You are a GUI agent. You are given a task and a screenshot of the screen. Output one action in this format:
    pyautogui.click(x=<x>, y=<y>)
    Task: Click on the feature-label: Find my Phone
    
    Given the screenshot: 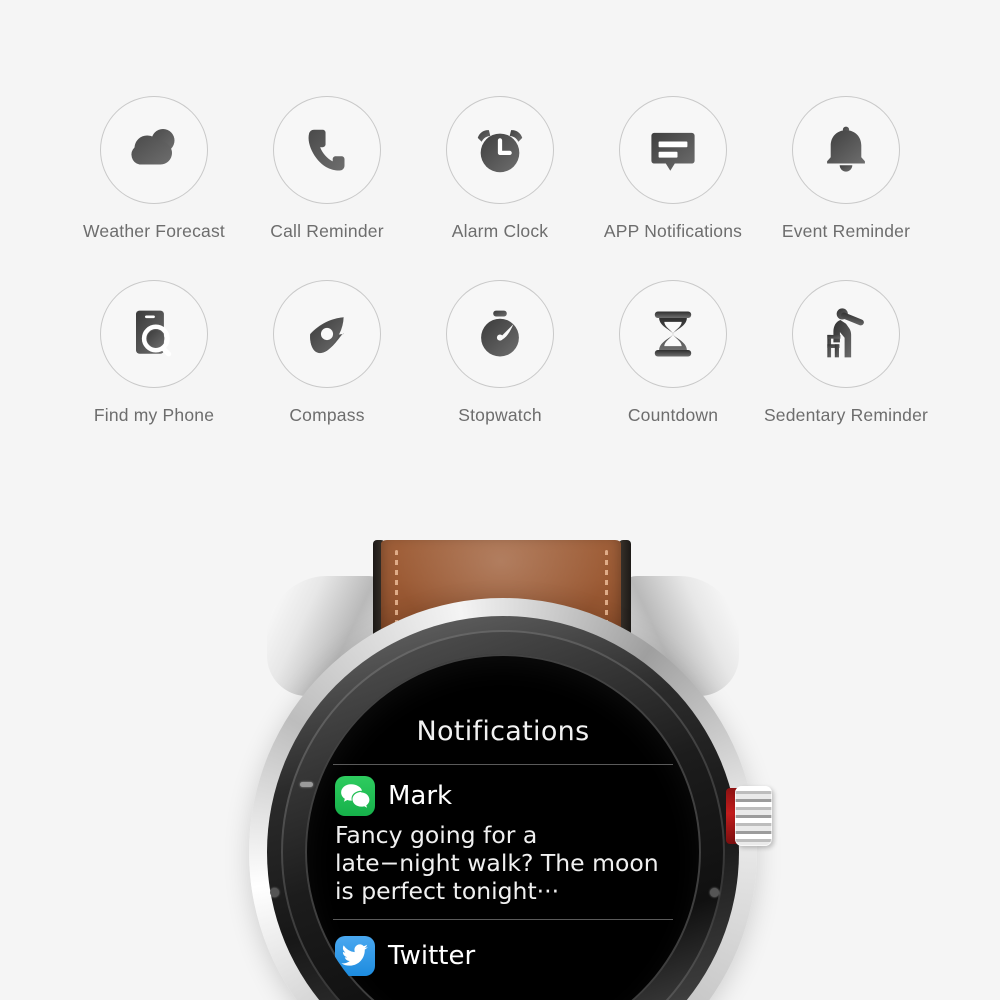 What is the action you would take?
    pyautogui.click(x=154, y=415)
    